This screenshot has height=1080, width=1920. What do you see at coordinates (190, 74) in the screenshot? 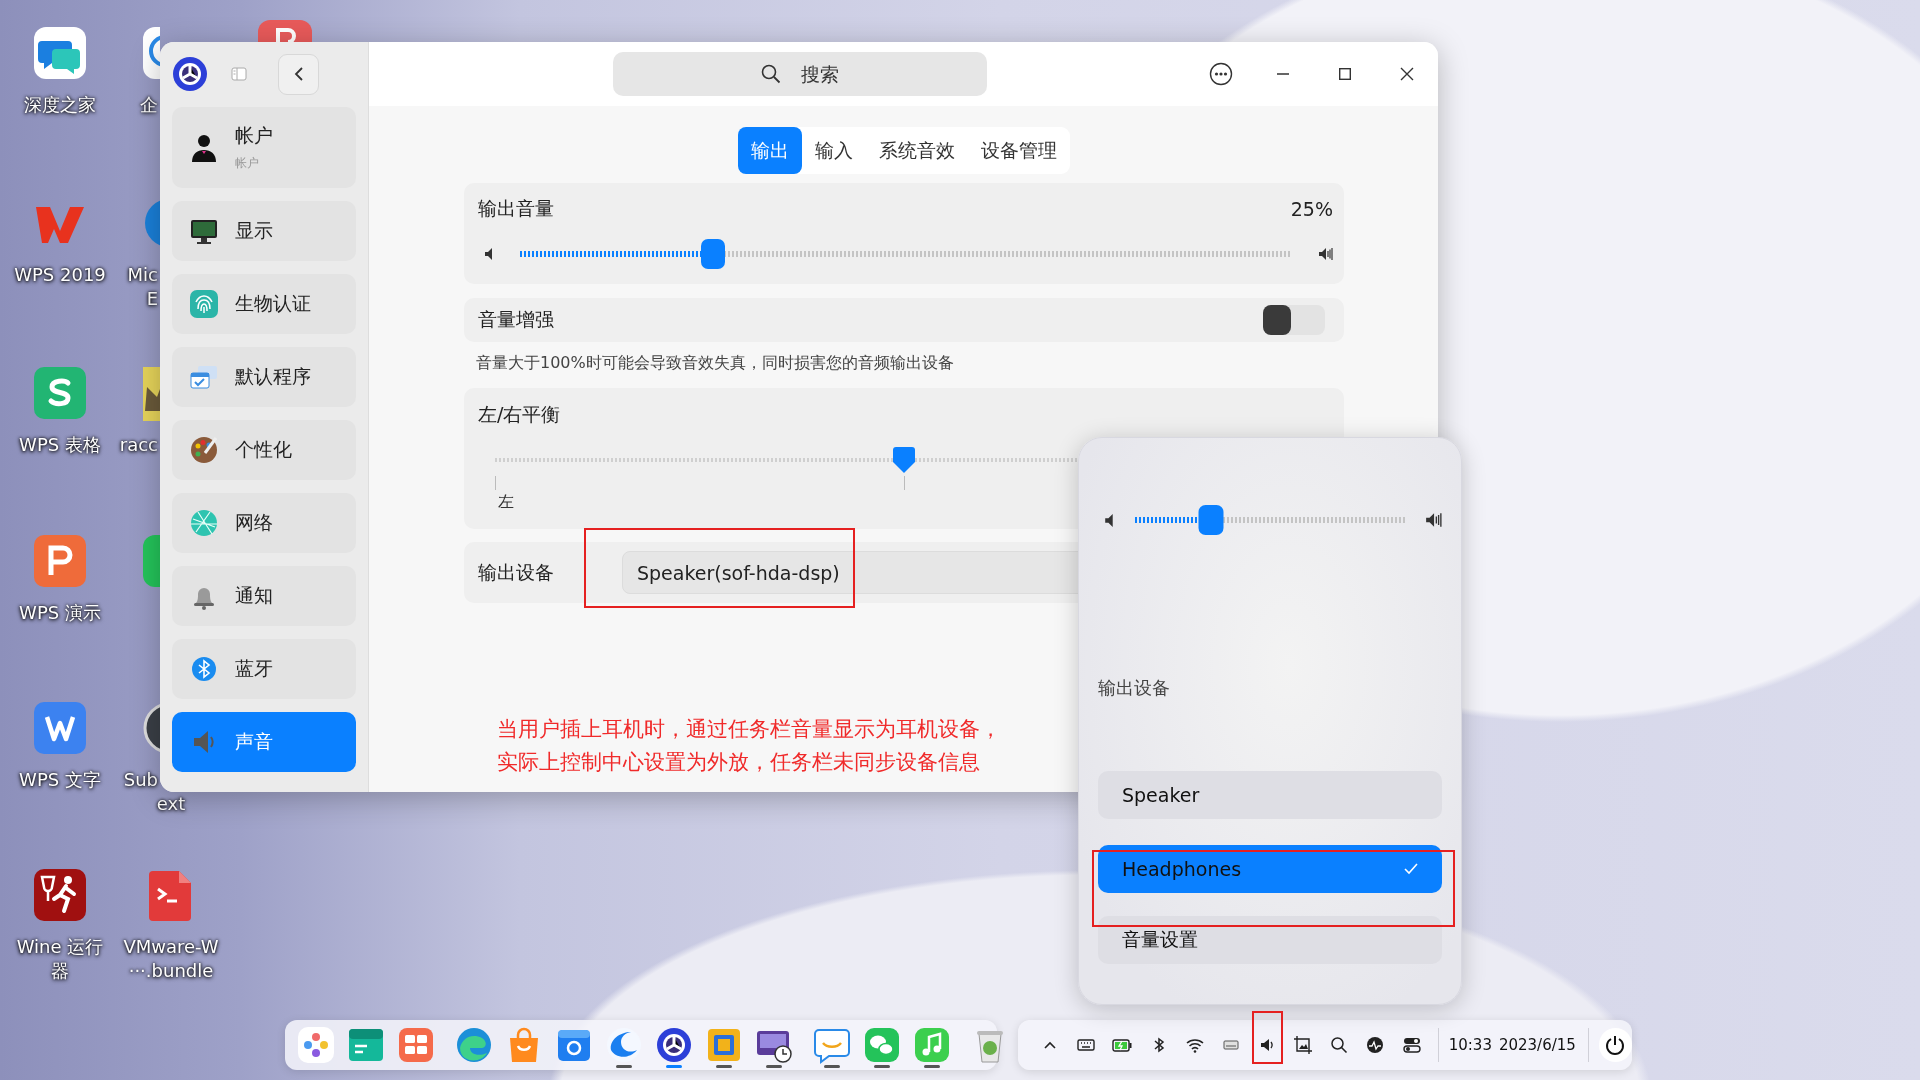
I see `gear-icon` at bounding box center [190, 74].